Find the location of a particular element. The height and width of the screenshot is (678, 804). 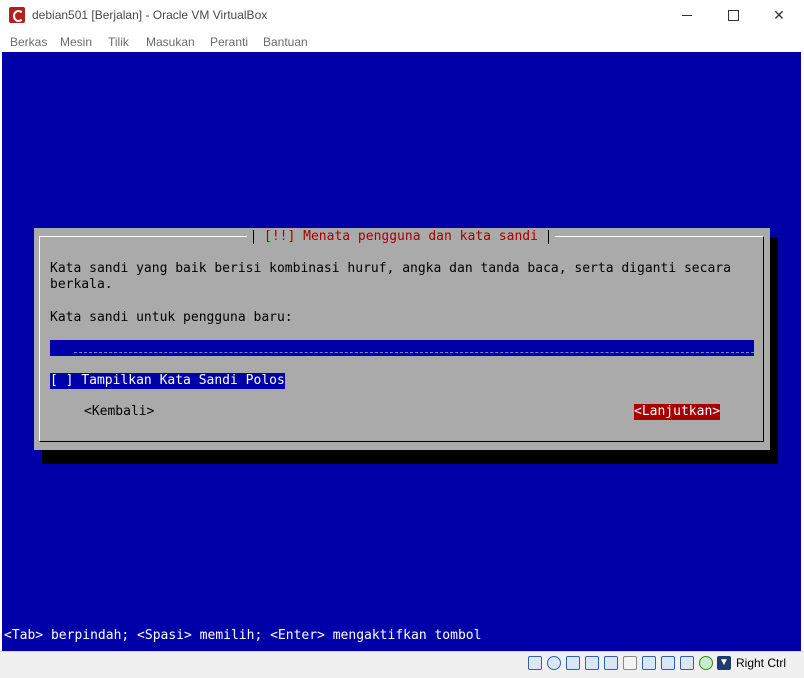

minimize-icon is located at coordinates (687, 15).